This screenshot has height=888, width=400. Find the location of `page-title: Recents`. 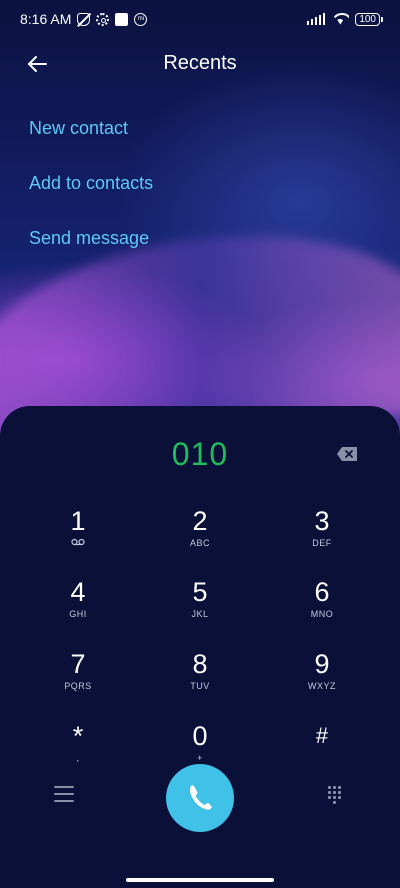

page-title: Recents is located at coordinates (200, 63).